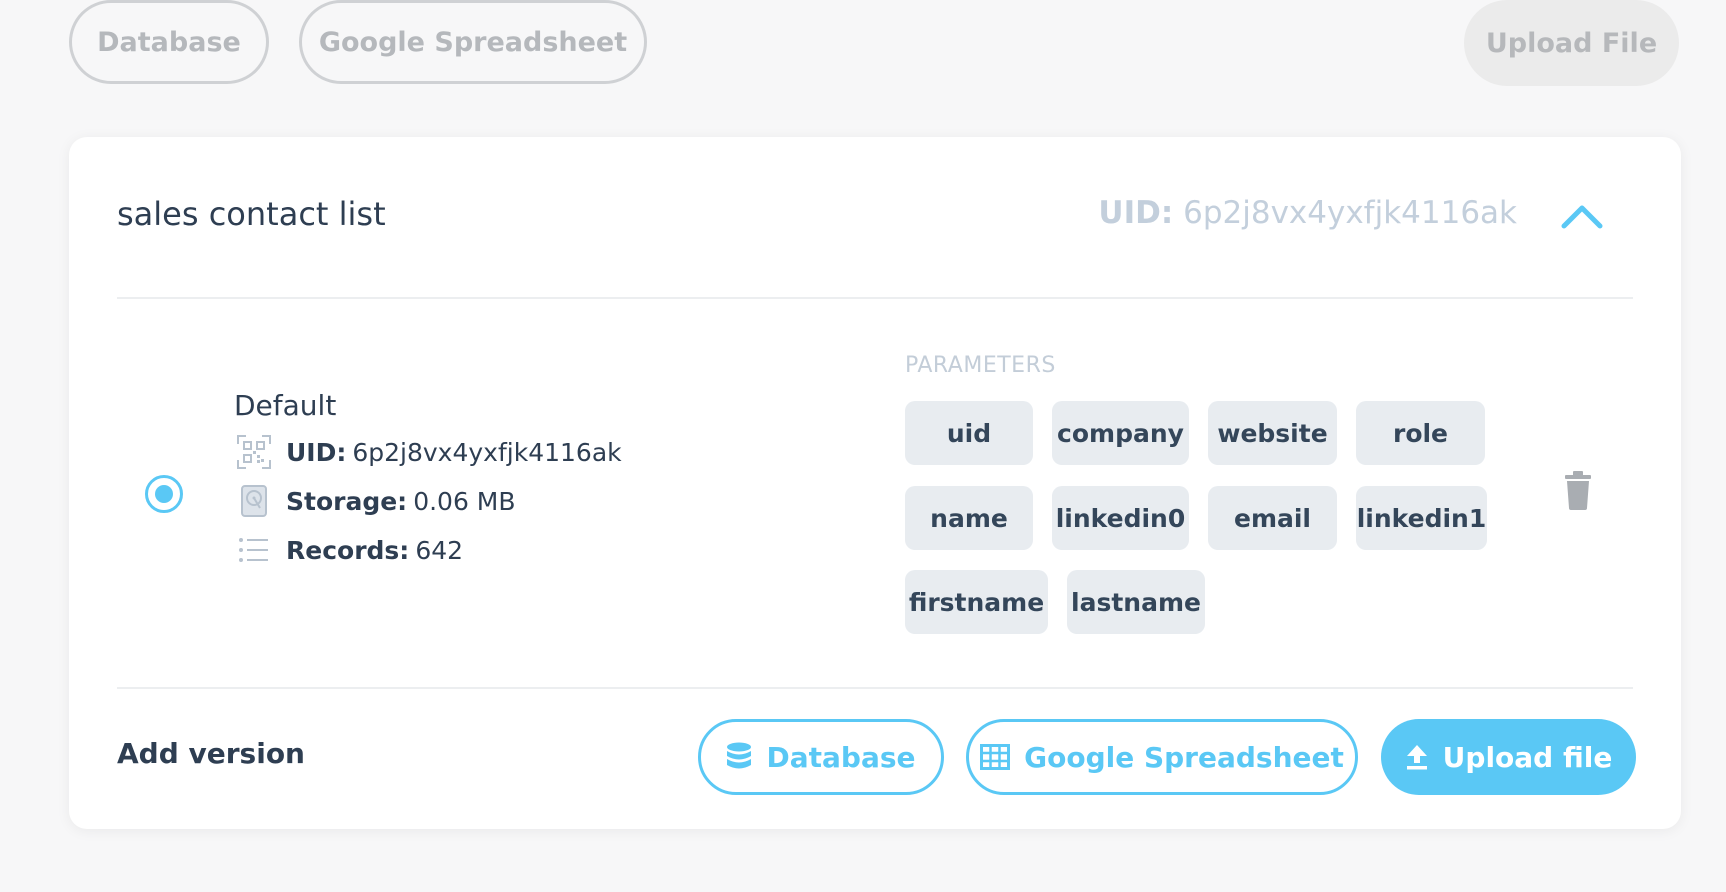 This screenshot has height=892, width=1726. What do you see at coordinates (1184, 757) in the screenshot?
I see `add-google-spreadsheet-label: Google Spreadsheet` at bounding box center [1184, 757].